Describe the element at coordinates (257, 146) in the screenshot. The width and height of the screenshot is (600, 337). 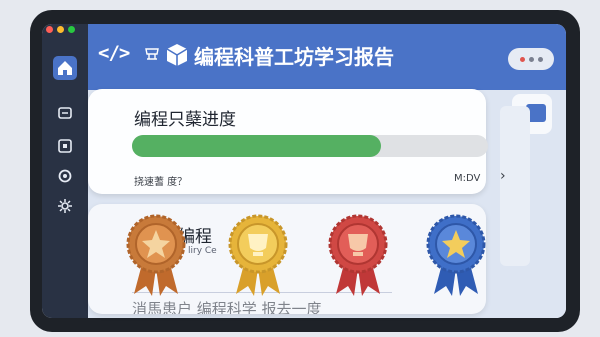
I see `progress-bar-fill` at that location.